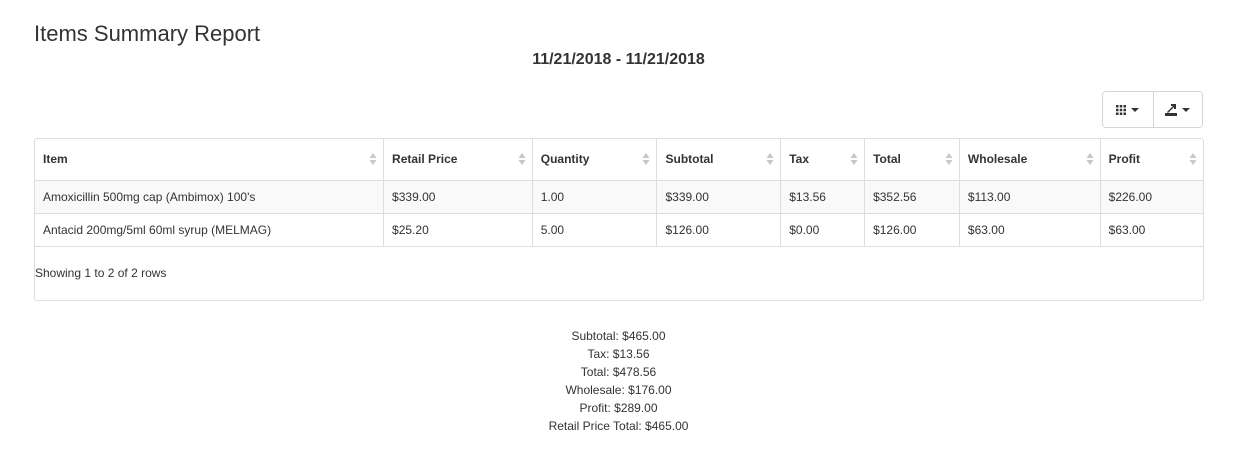  What do you see at coordinates (458, 230) in the screenshot?
I see `table-cell: $25.20` at bounding box center [458, 230].